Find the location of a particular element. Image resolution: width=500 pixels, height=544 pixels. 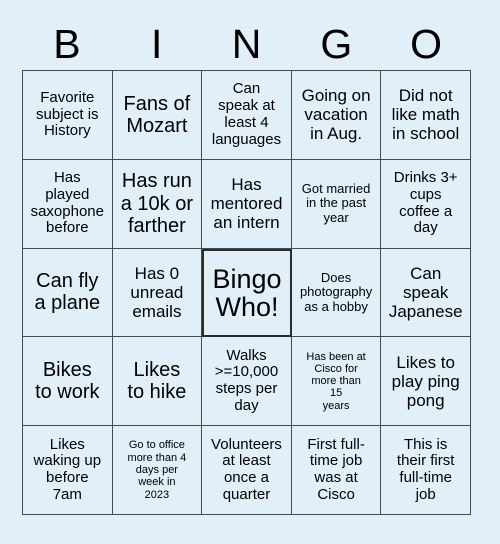

bingo-cell-label: Walks >=10,000 steps per day is located at coordinates (246, 380).